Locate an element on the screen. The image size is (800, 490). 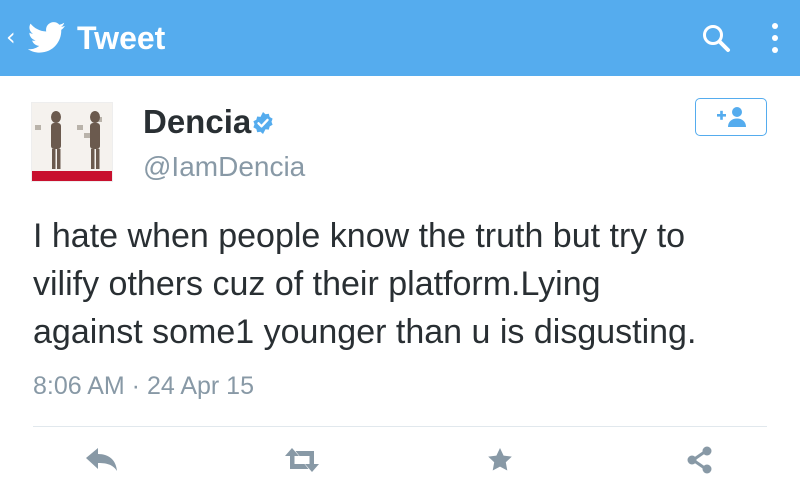
tweet-timestamp: 8:06 AM · 24 Apr 15 is located at coordinates (143, 386).